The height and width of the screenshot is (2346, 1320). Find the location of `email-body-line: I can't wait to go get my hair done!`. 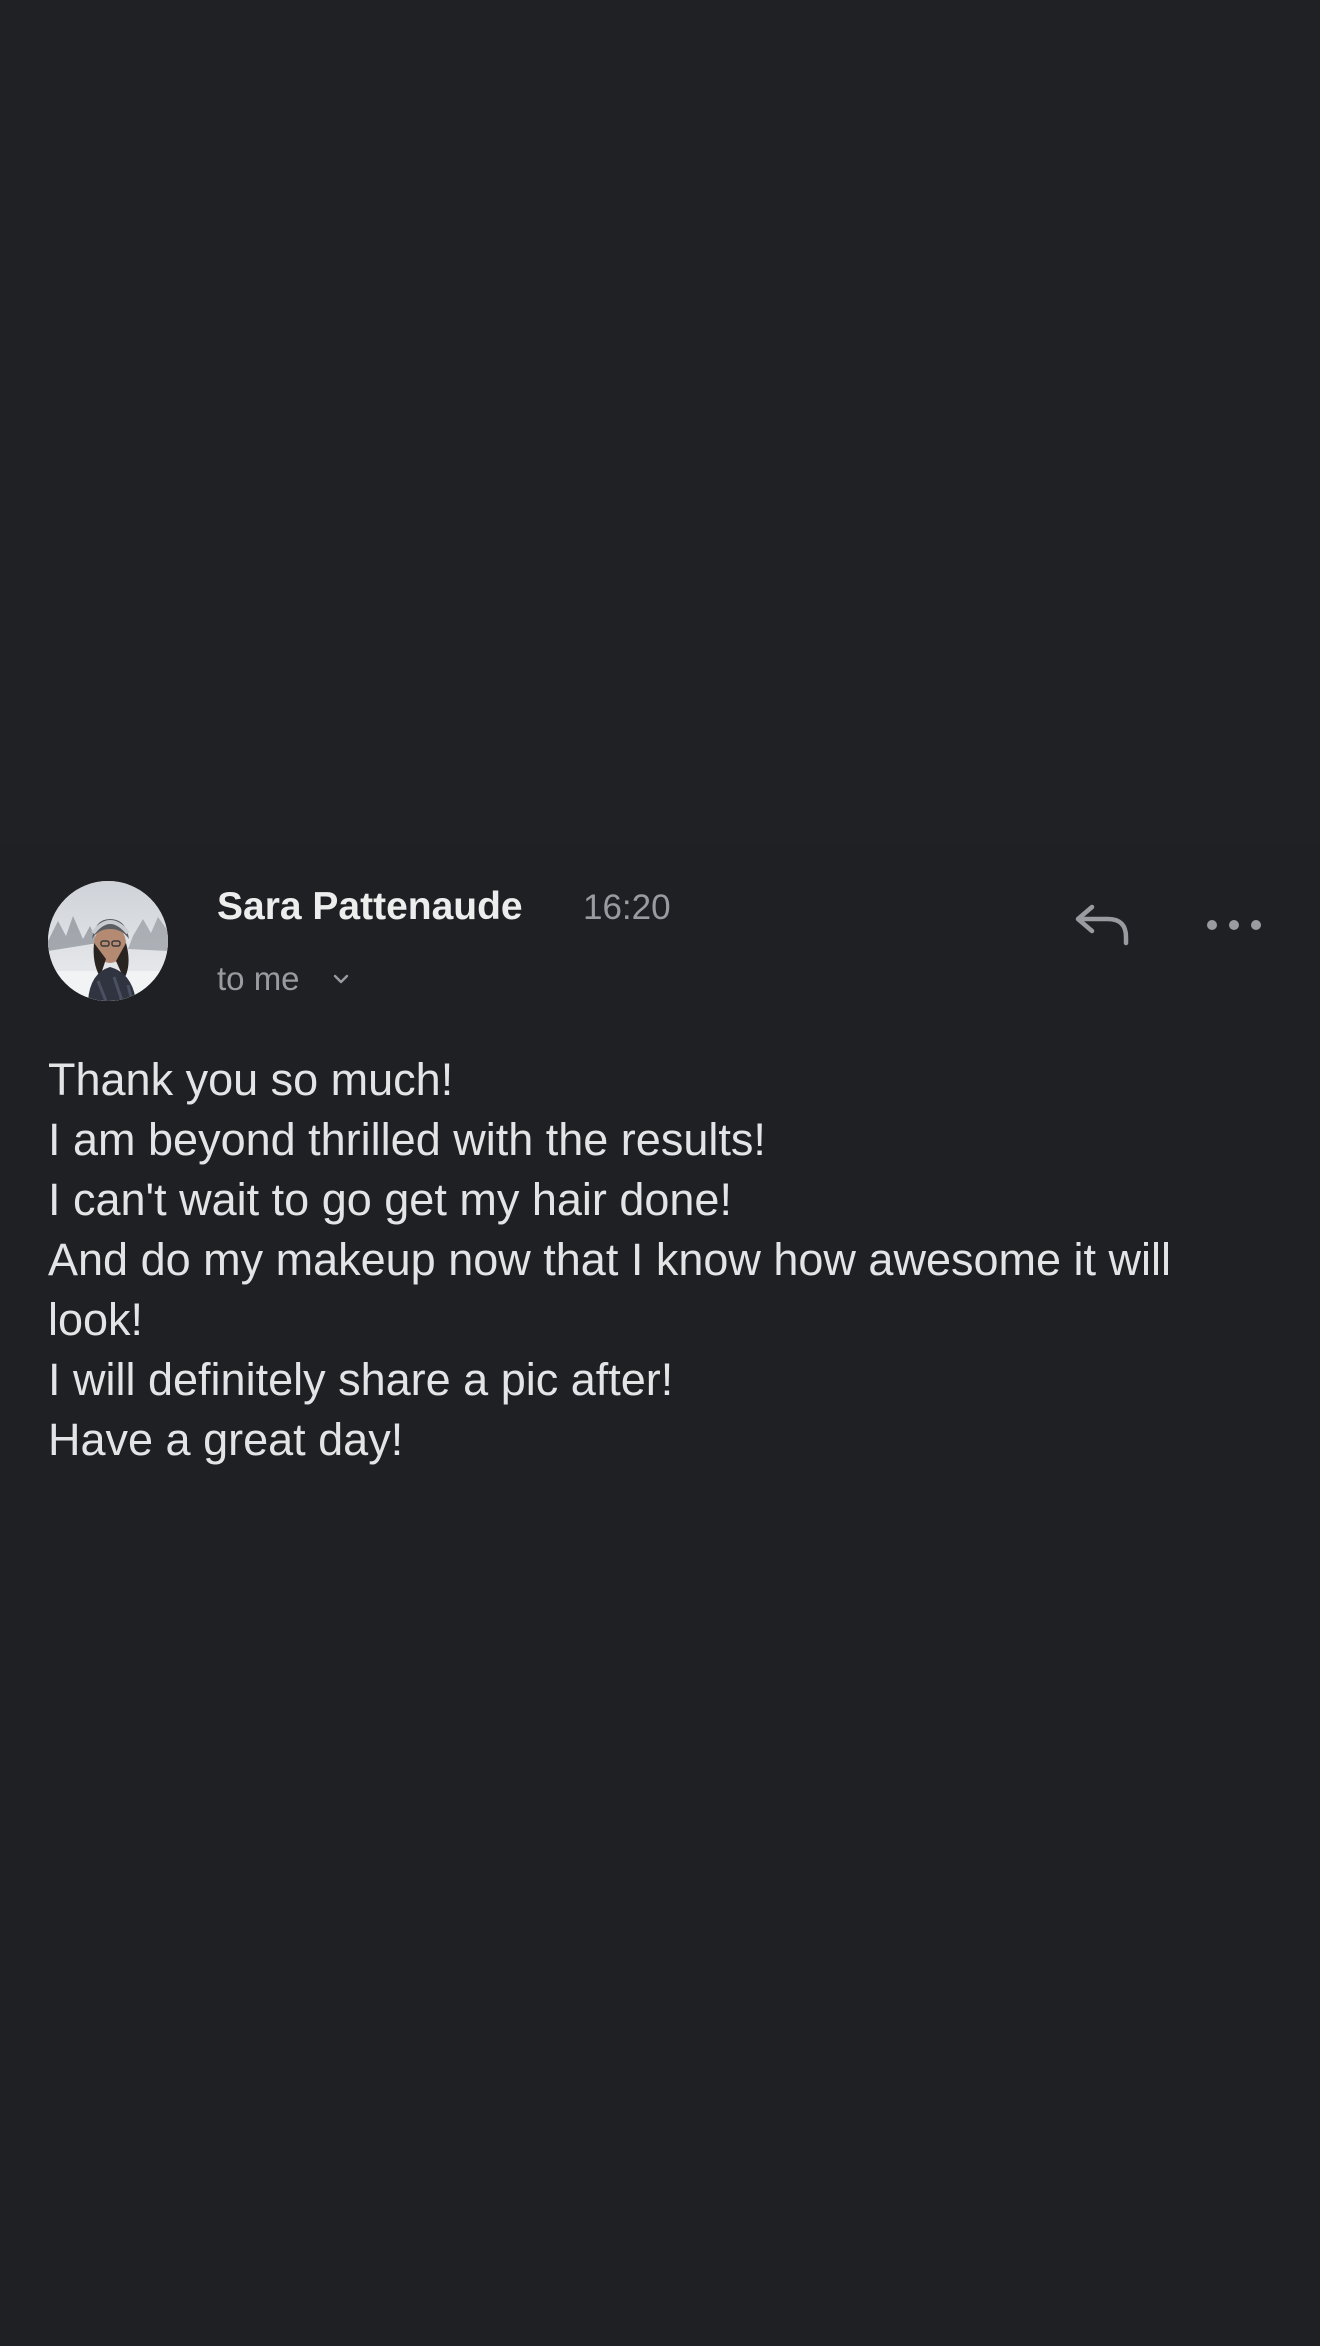

email-body-line: I can't wait to go get my hair done! is located at coordinates (390, 1199).